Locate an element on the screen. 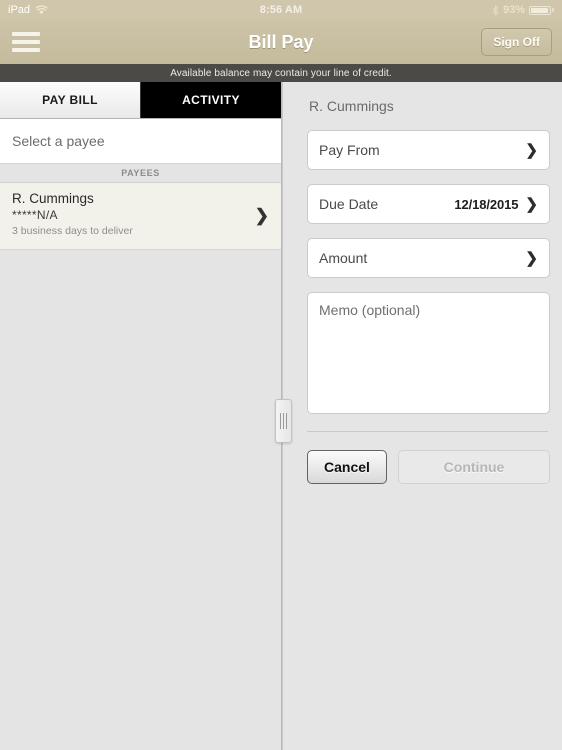 The image size is (562, 750). pay-from-label: Pay From is located at coordinates (349, 150).